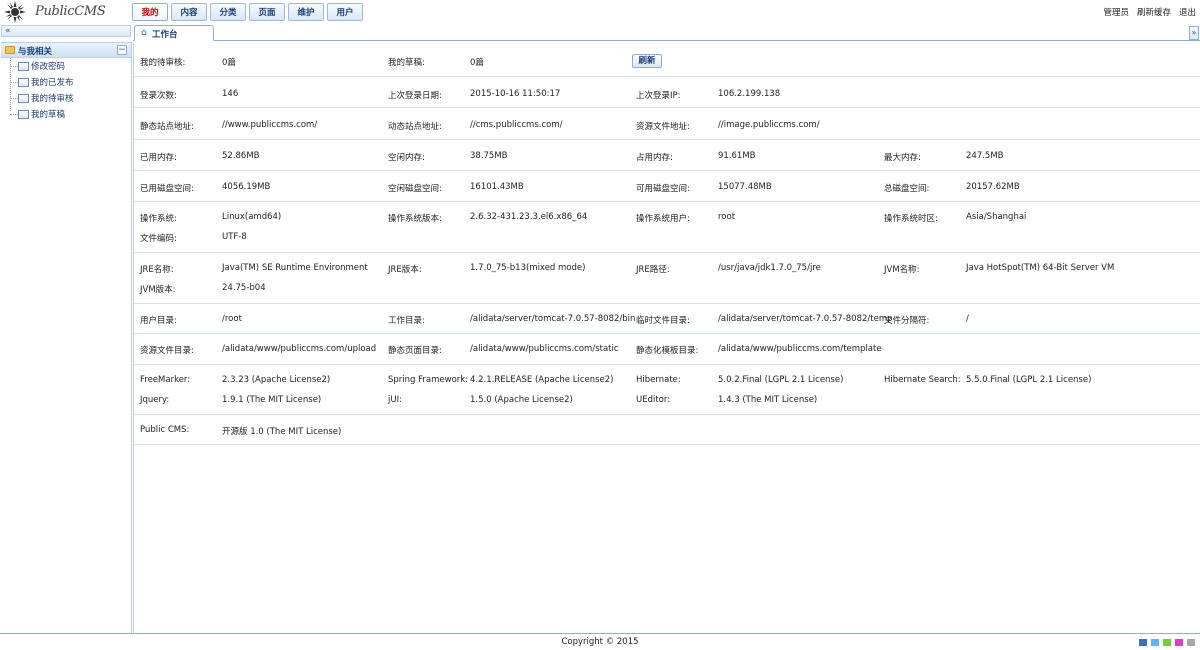 The image size is (1200, 650). Describe the element at coordinates (749, 94) in the screenshot. I see `last-login-ip-value: 106.2.199.138` at that location.